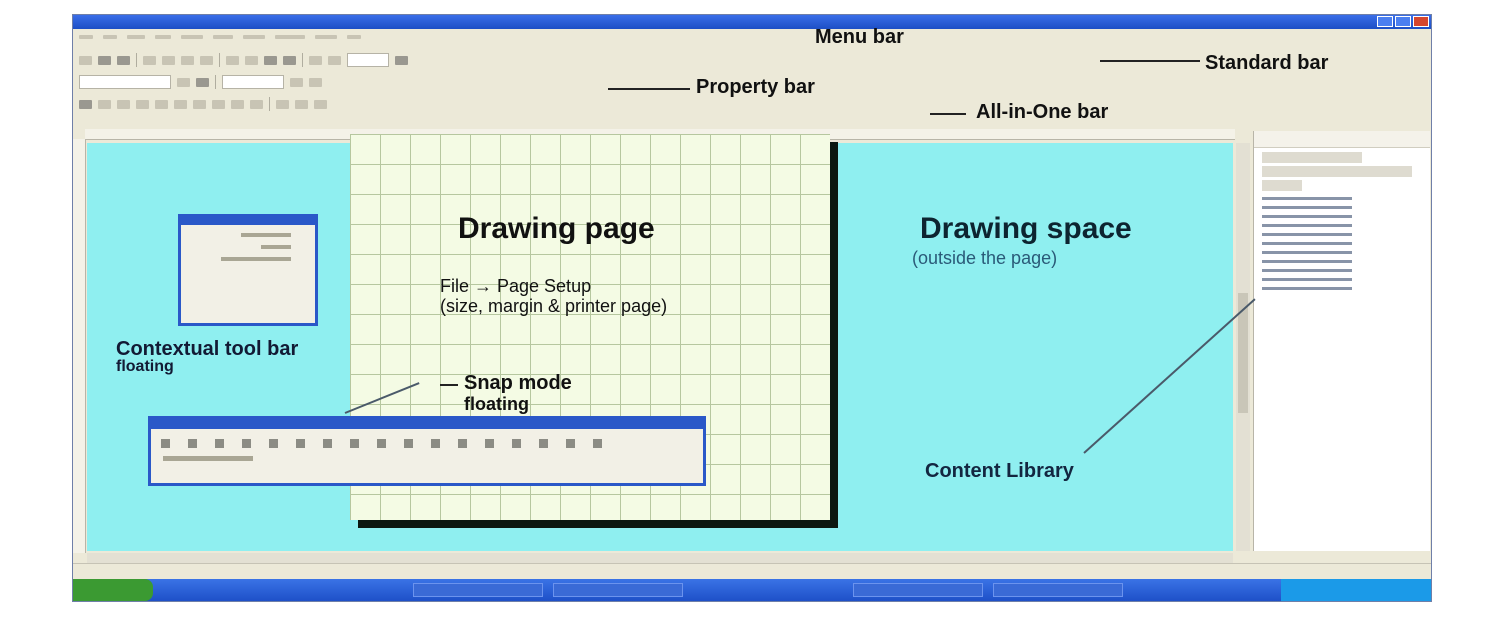 This screenshot has width=1512, height=634. I want to click on copy-icon, so click(187, 60).